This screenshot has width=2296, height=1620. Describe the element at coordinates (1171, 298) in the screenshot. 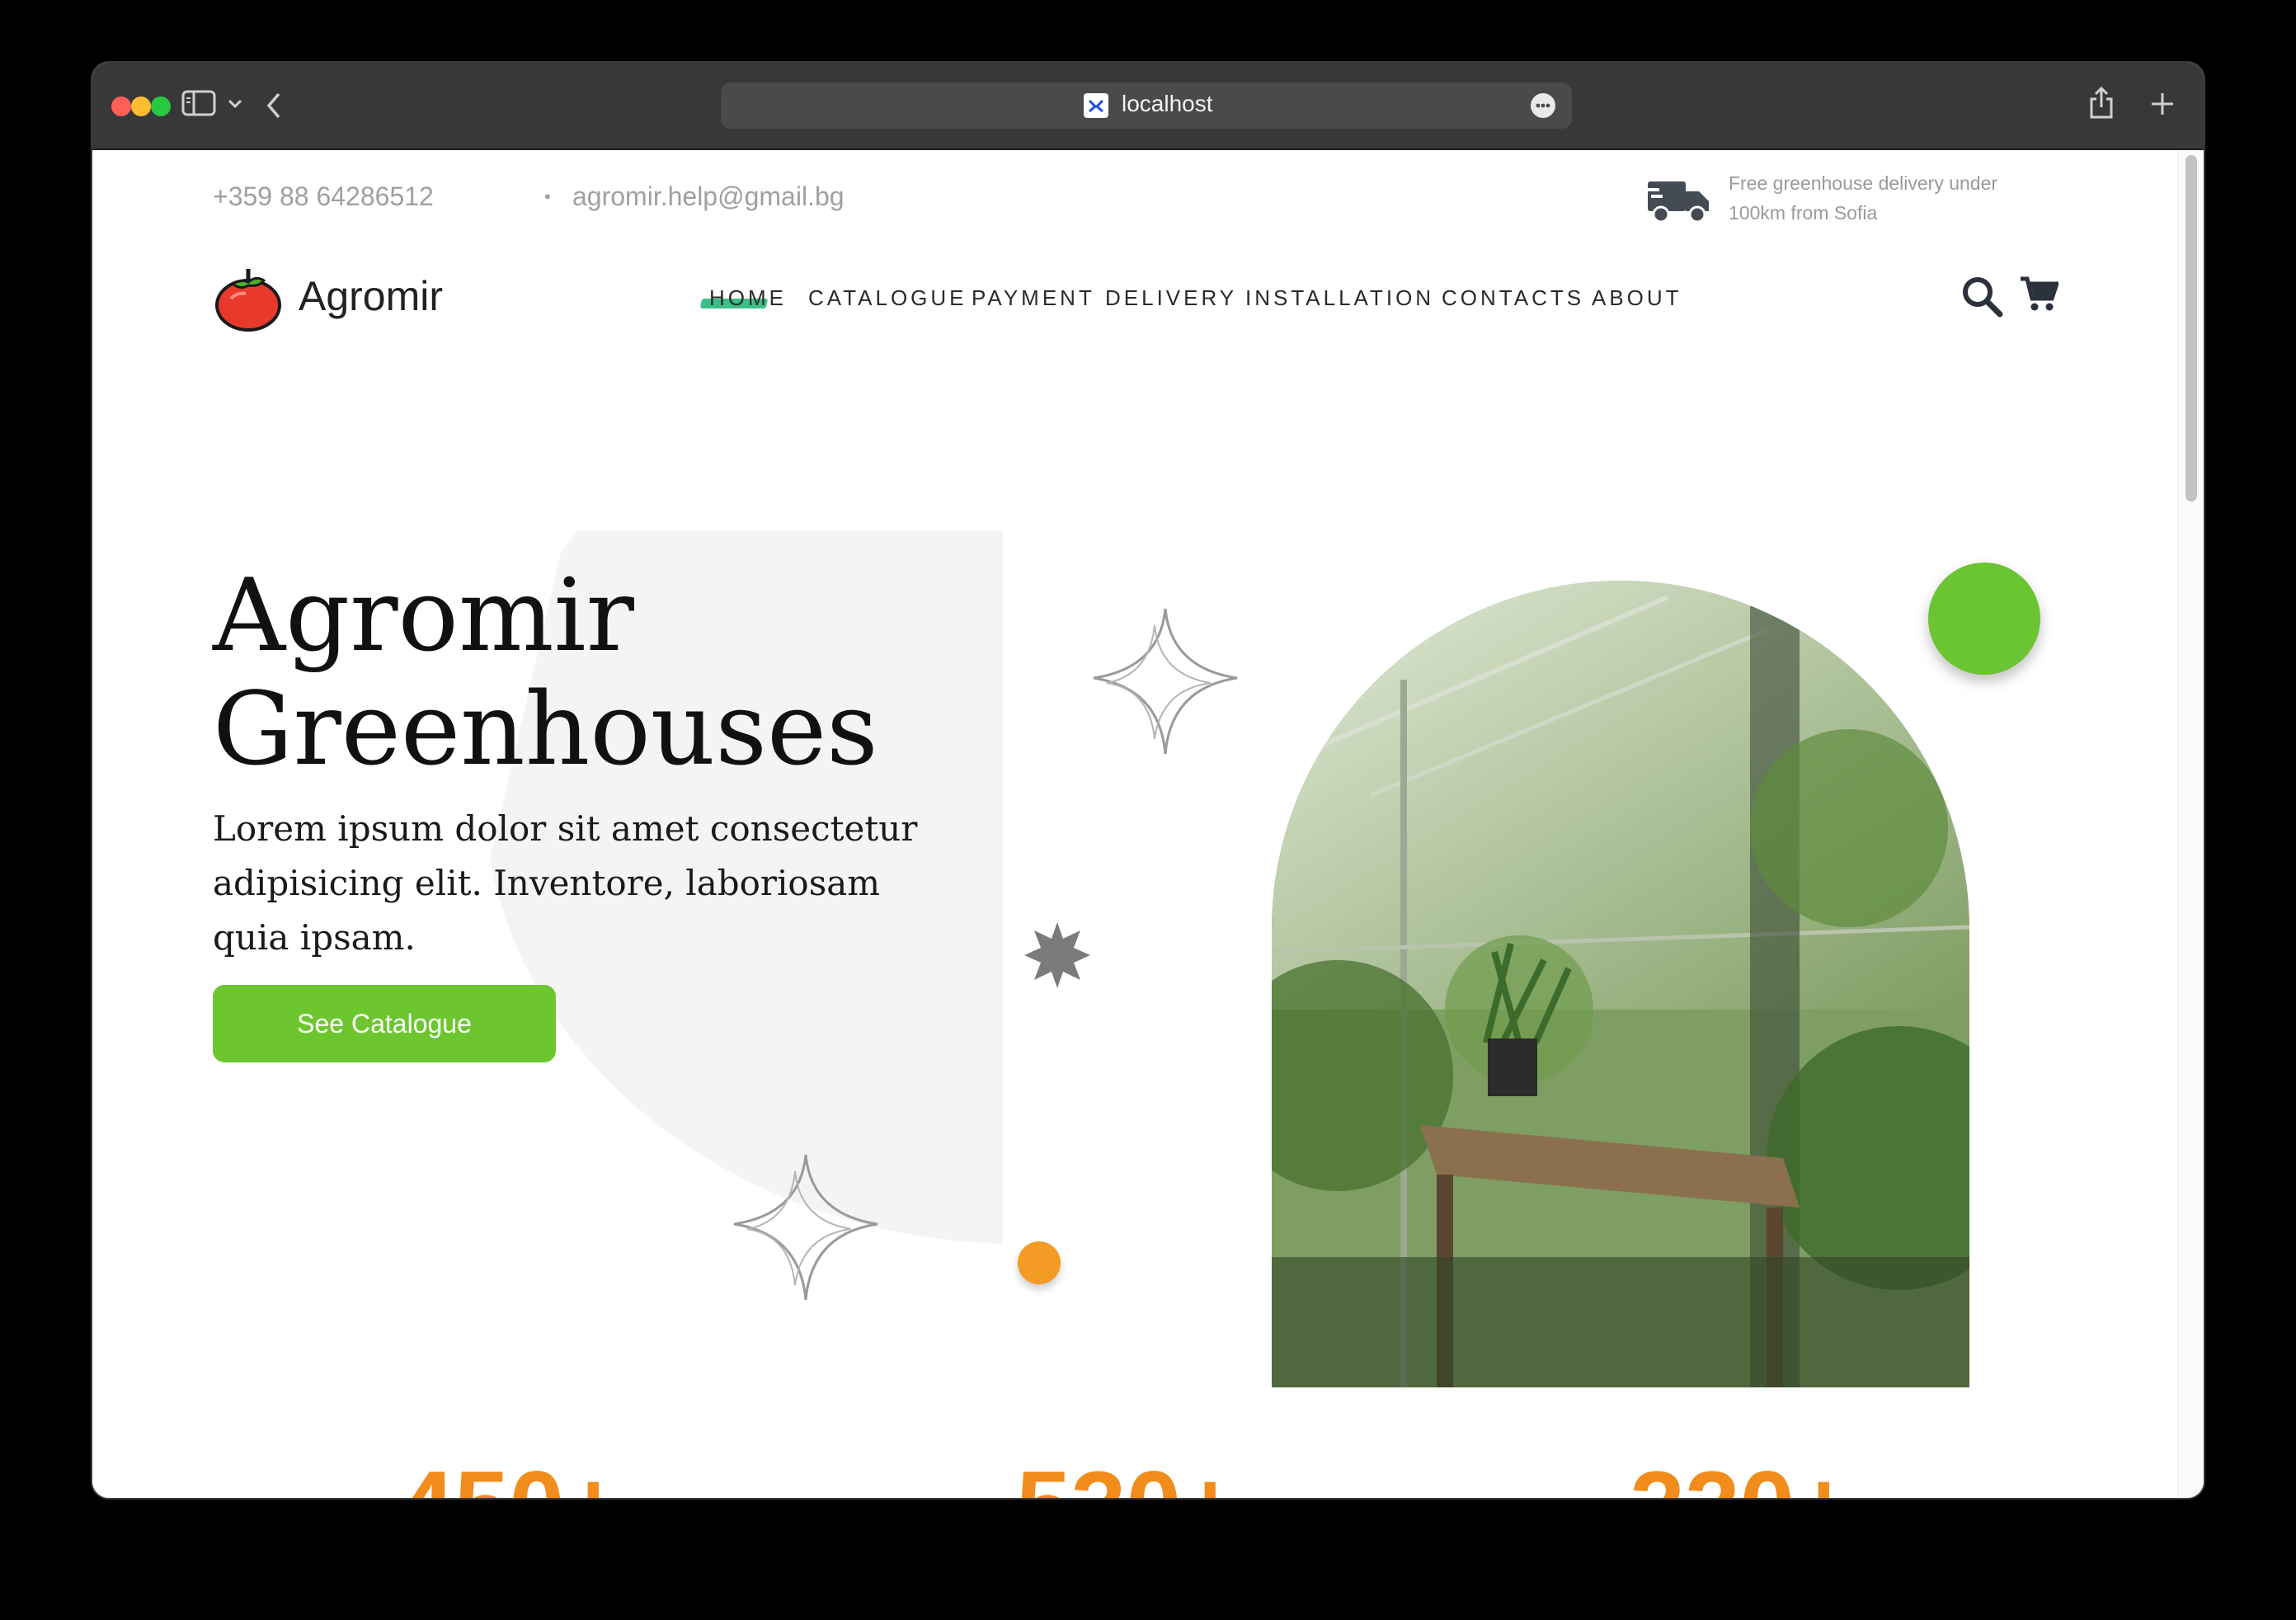

I see `nav-delivery: DELIVERY` at that location.